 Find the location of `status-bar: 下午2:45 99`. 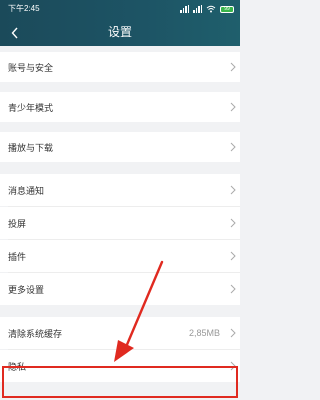

status-bar: 下午2:45 99 is located at coordinates (120, 9).